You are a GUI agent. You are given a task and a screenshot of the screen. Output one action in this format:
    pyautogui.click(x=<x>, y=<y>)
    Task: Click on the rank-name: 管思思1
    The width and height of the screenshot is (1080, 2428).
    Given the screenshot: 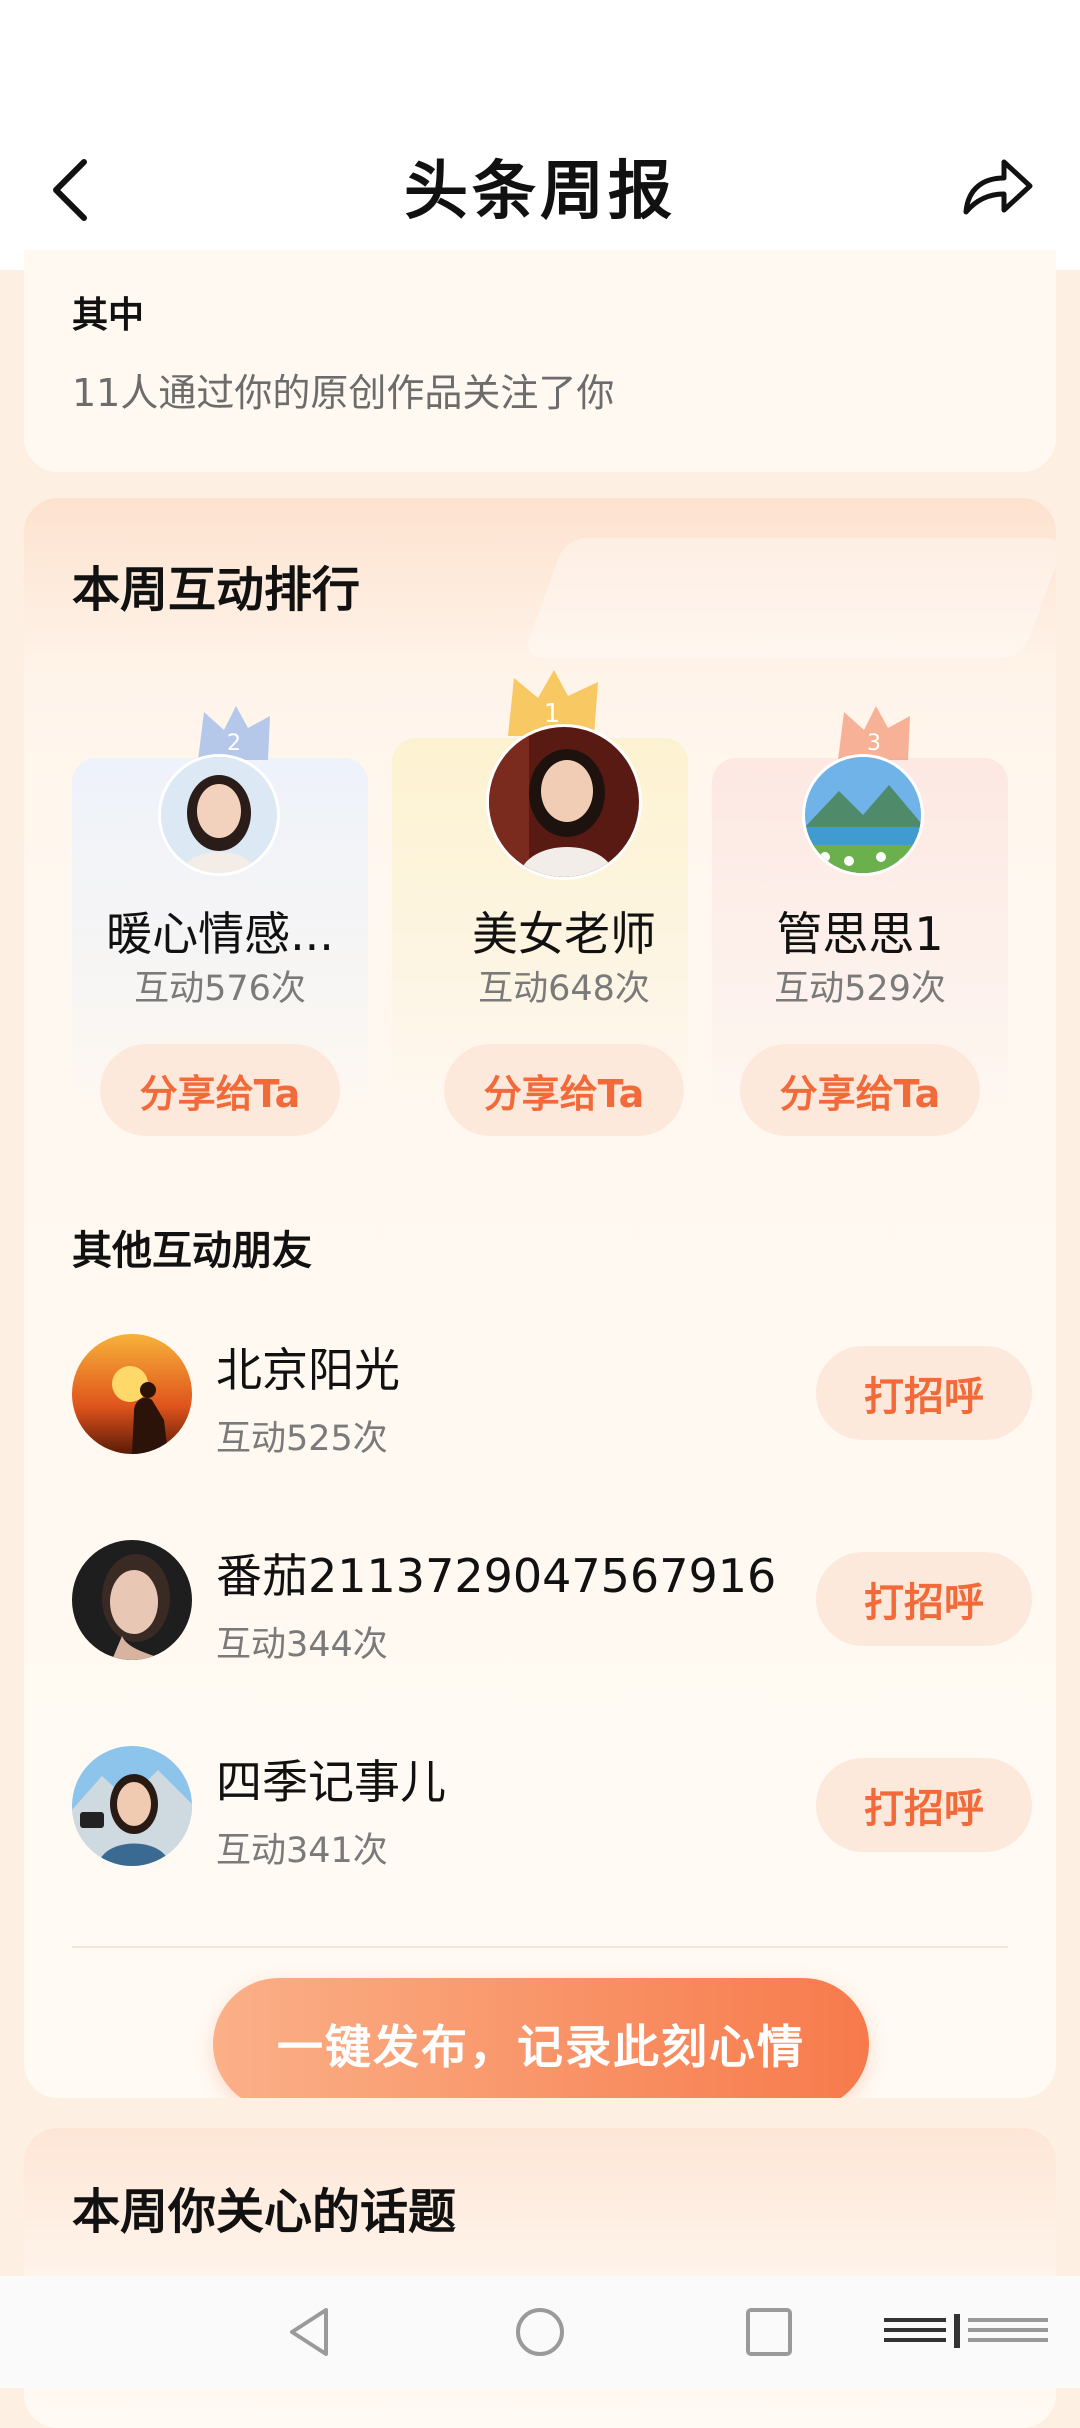 What is the action you would take?
    pyautogui.click(x=860, y=934)
    